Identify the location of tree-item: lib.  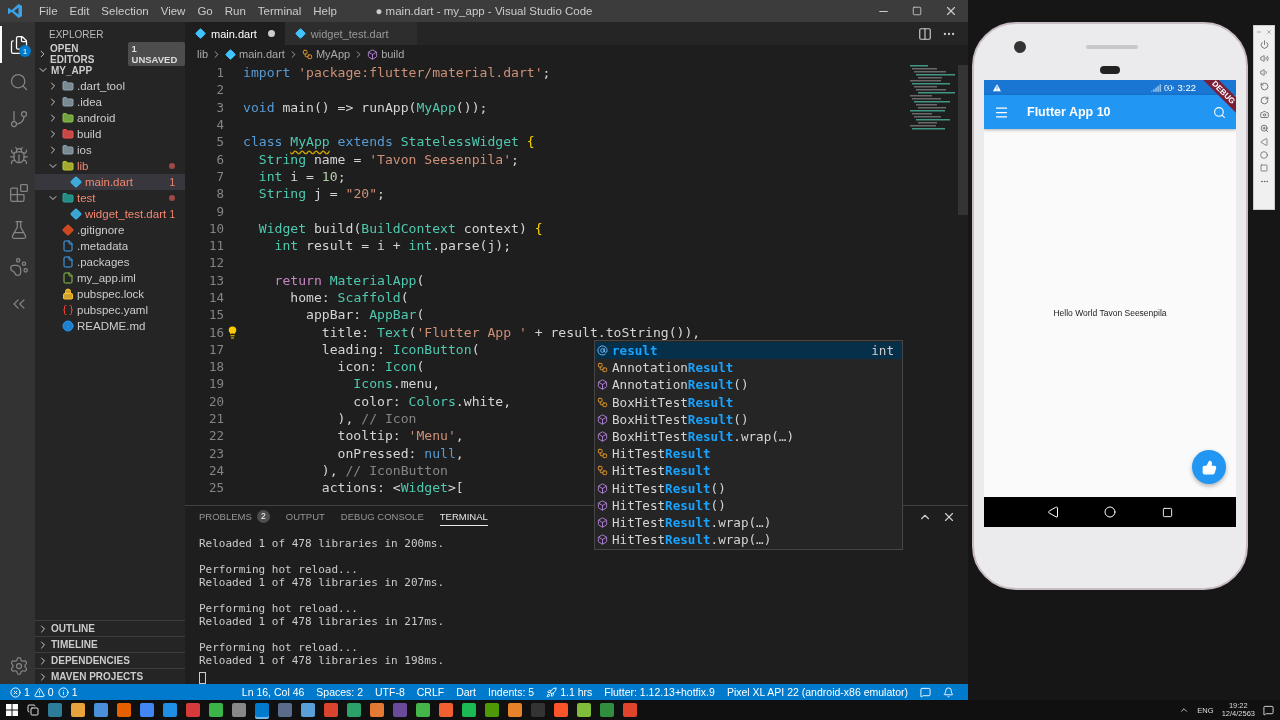
(110, 166).